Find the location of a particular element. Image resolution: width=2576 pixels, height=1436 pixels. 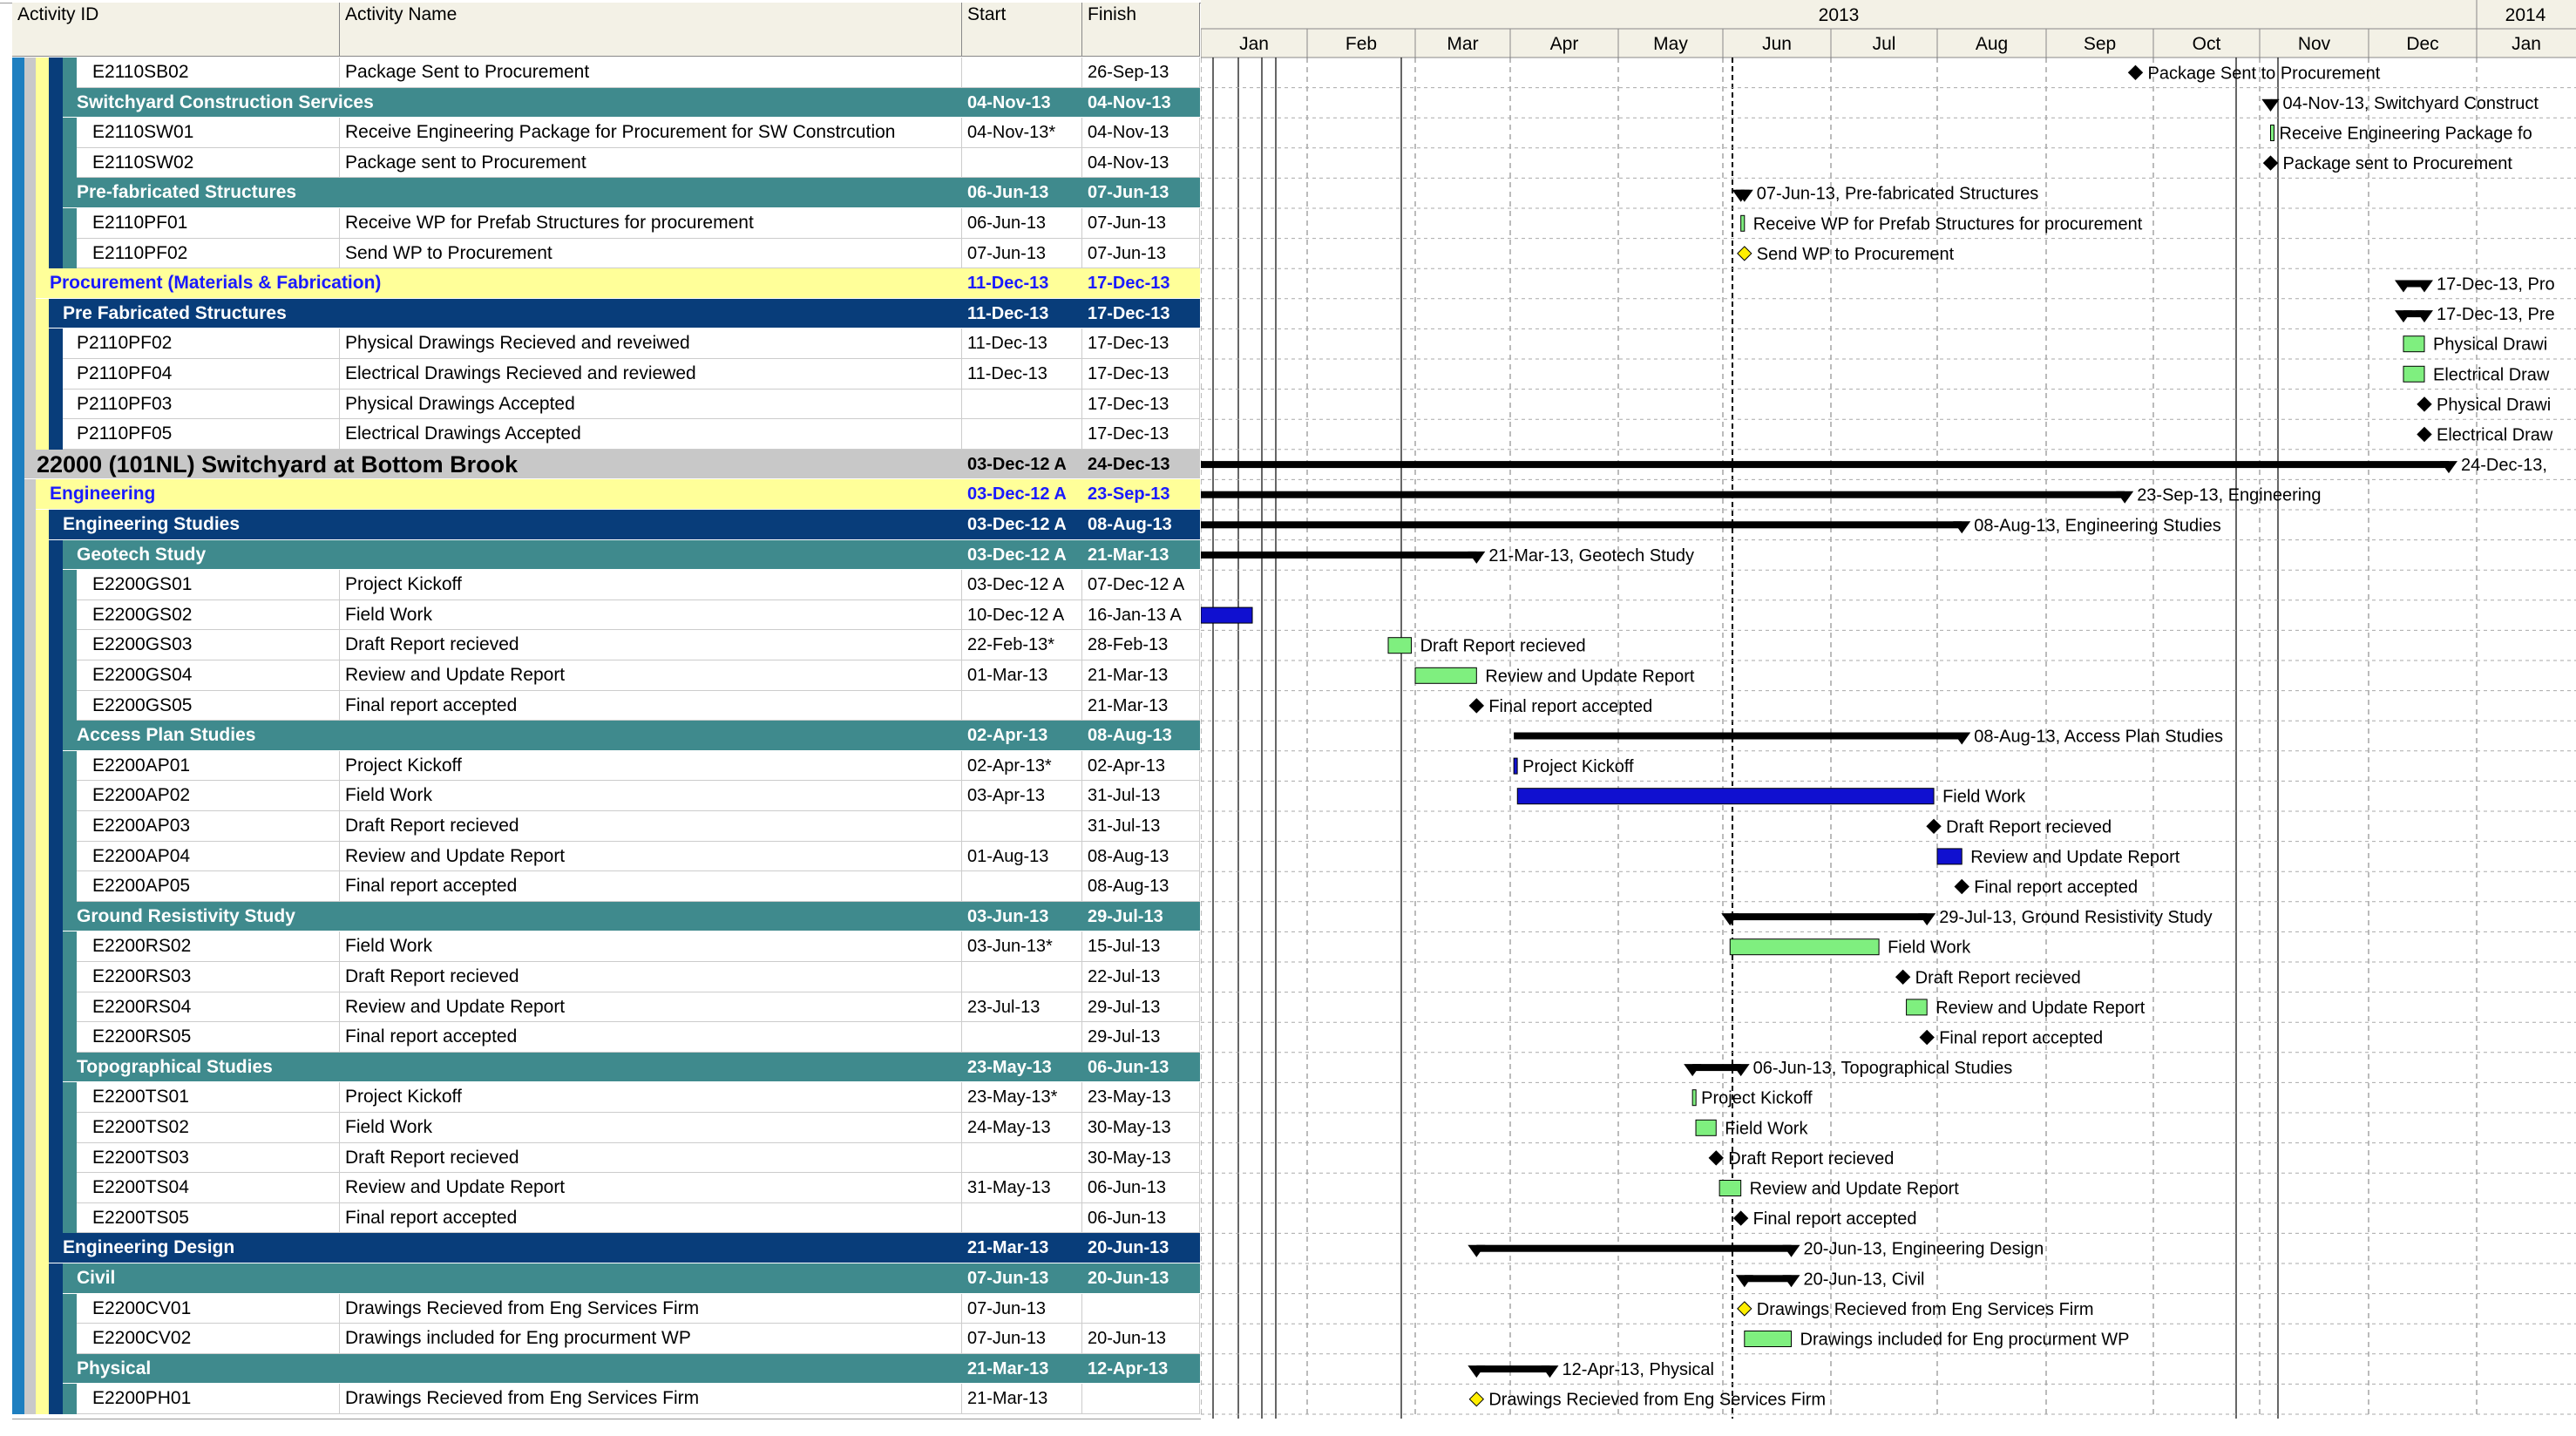

table-row: E2200TS02 Field Work 24-May-13 30-May-13 is located at coordinates (606, 1128).